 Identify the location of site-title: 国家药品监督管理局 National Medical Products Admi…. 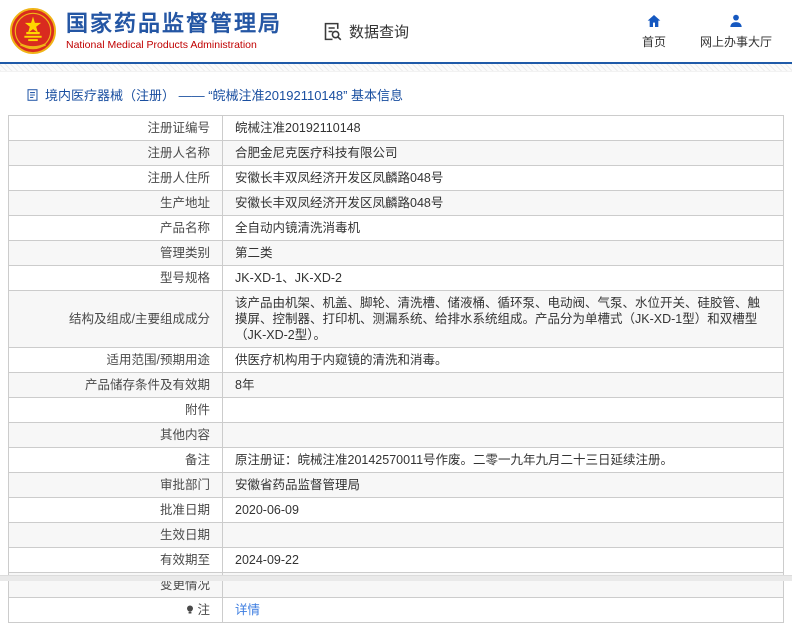
(174, 30).